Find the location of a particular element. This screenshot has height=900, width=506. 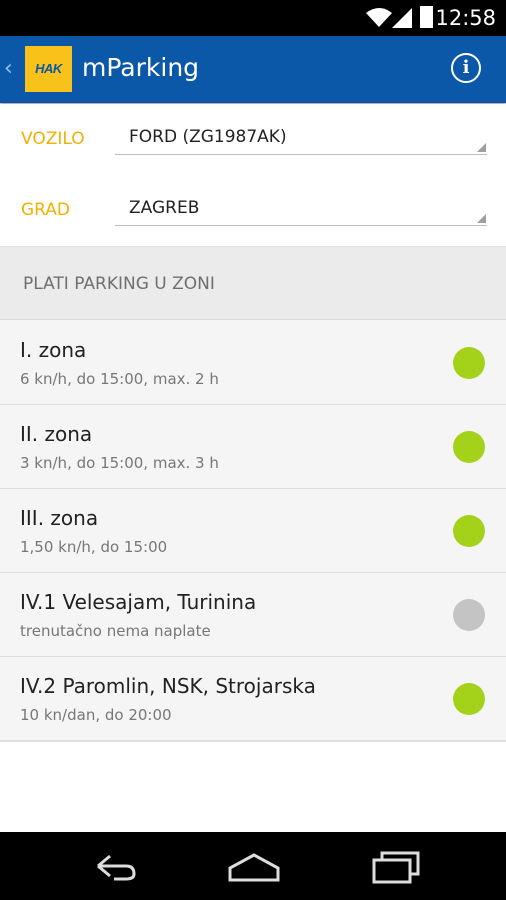

empty-area is located at coordinates (253, 787).